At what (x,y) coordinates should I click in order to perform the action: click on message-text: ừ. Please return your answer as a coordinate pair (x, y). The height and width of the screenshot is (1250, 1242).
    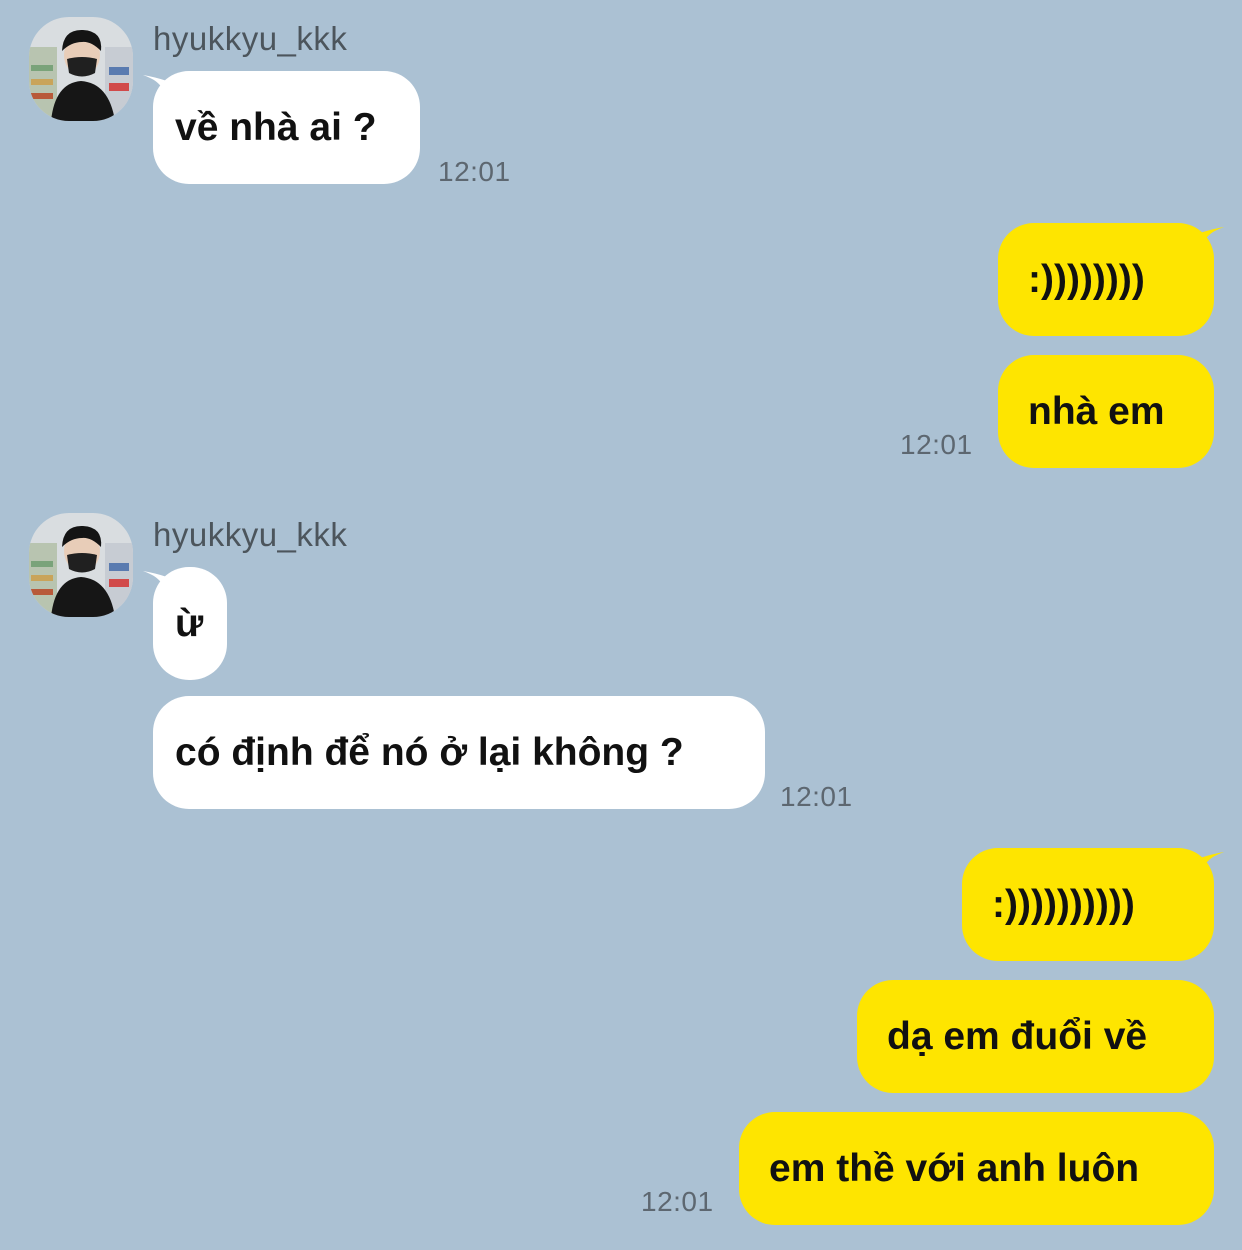
    Looking at the image, I should click on (189, 623).